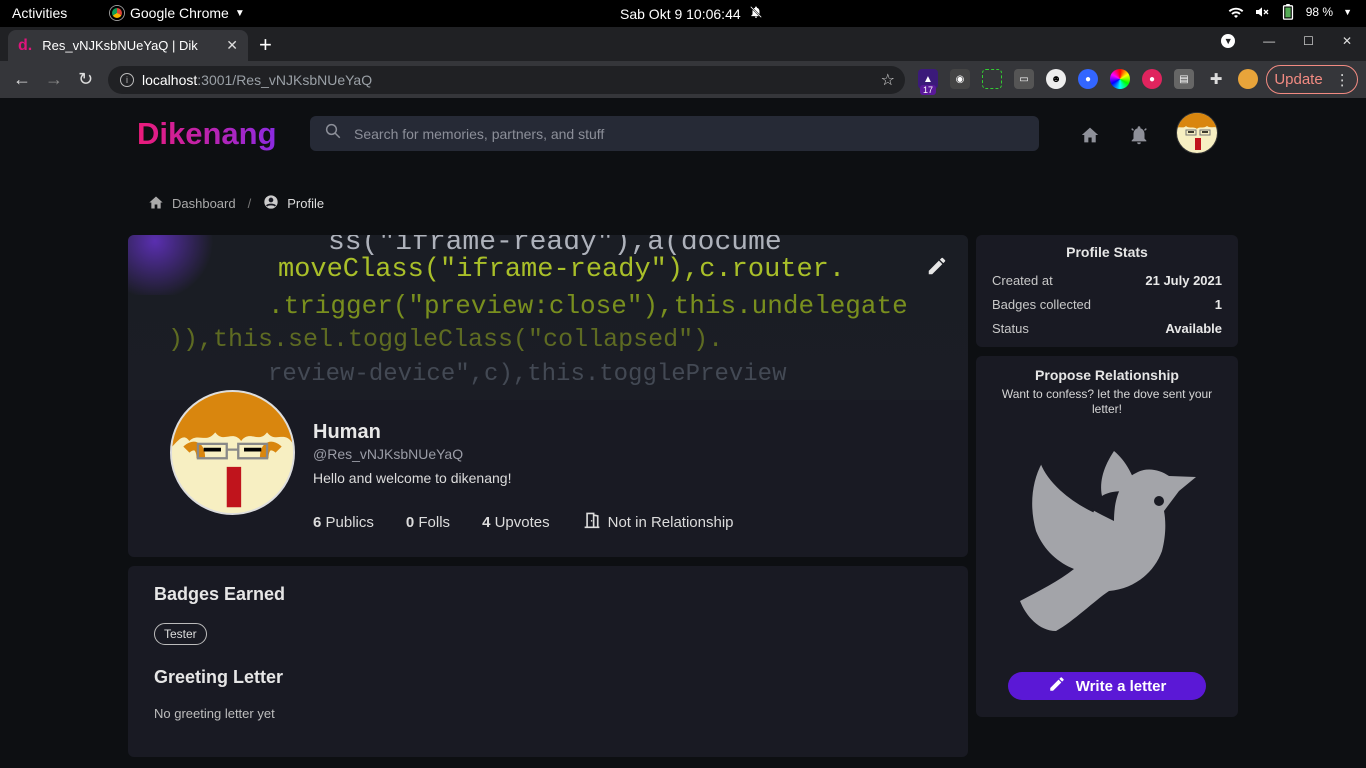 This screenshot has width=1366, height=768. What do you see at coordinates (1121, 686) in the screenshot?
I see `write-letter-label: Write a letter` at bounding box center [1121, 686].